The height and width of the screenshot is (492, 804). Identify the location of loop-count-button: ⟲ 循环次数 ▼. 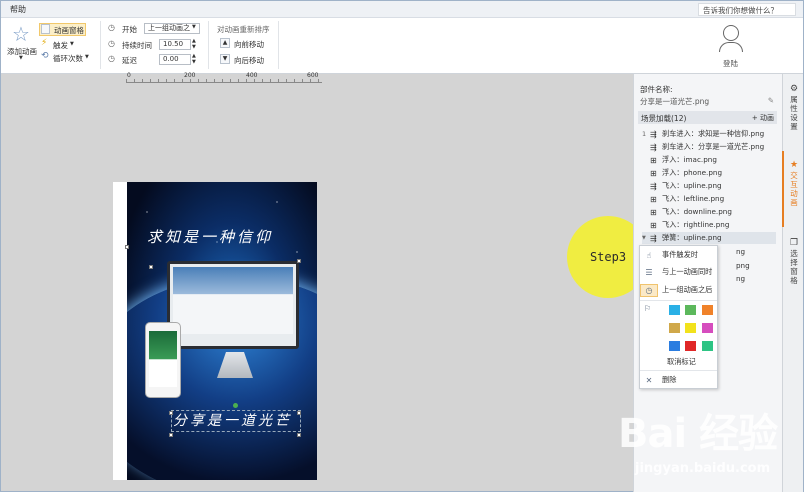
(67, 57).